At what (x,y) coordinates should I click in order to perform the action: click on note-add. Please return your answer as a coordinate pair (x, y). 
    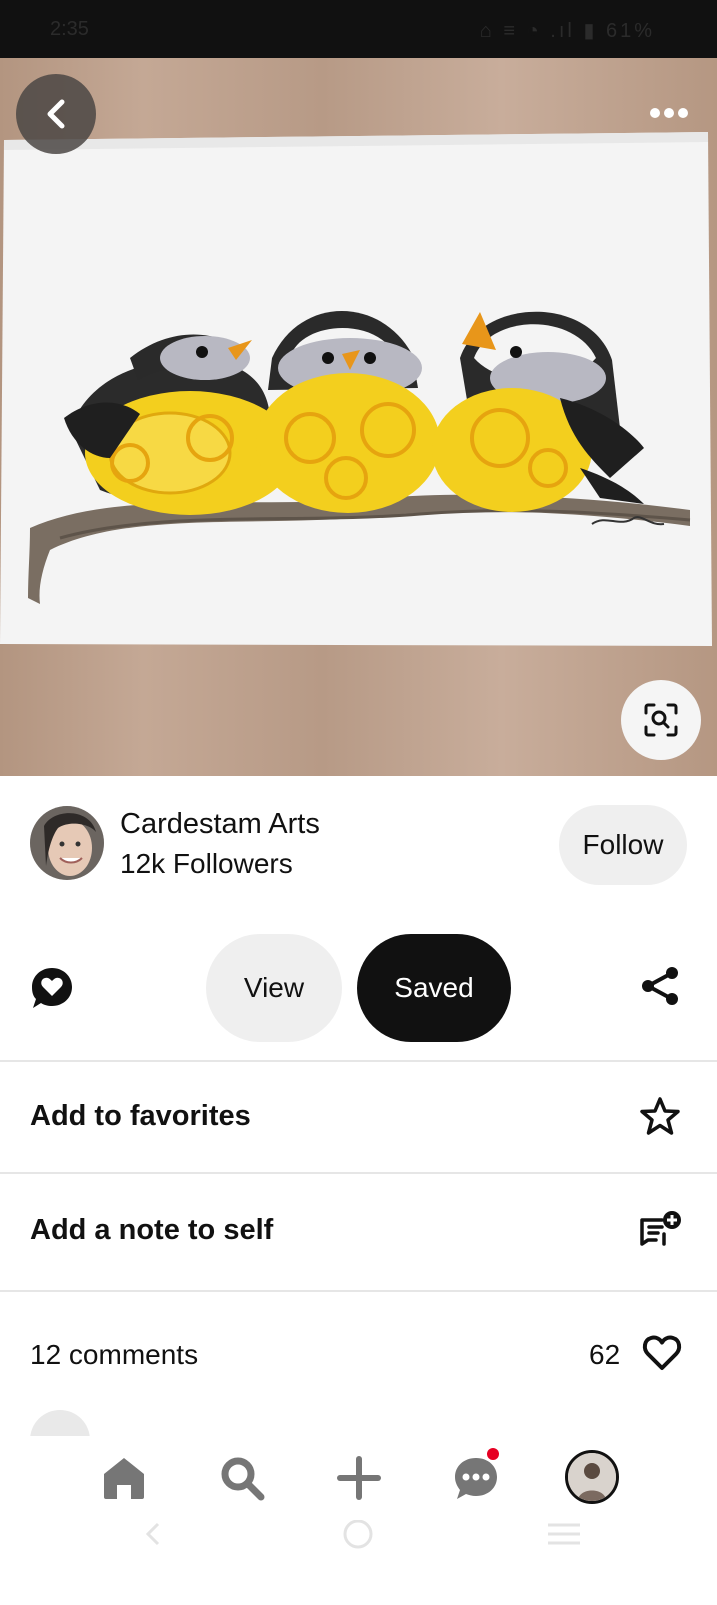
    Looking at the image, I should click on (662, 1232).